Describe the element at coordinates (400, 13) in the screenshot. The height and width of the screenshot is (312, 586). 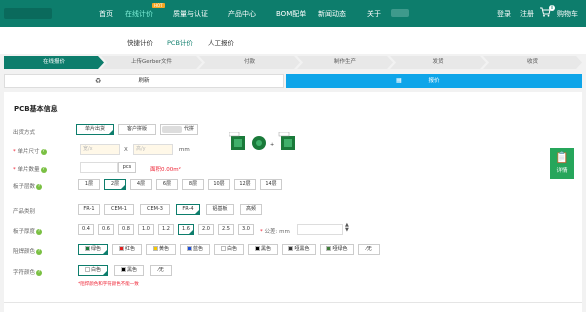
I see `blurred-nav-item` at that location.